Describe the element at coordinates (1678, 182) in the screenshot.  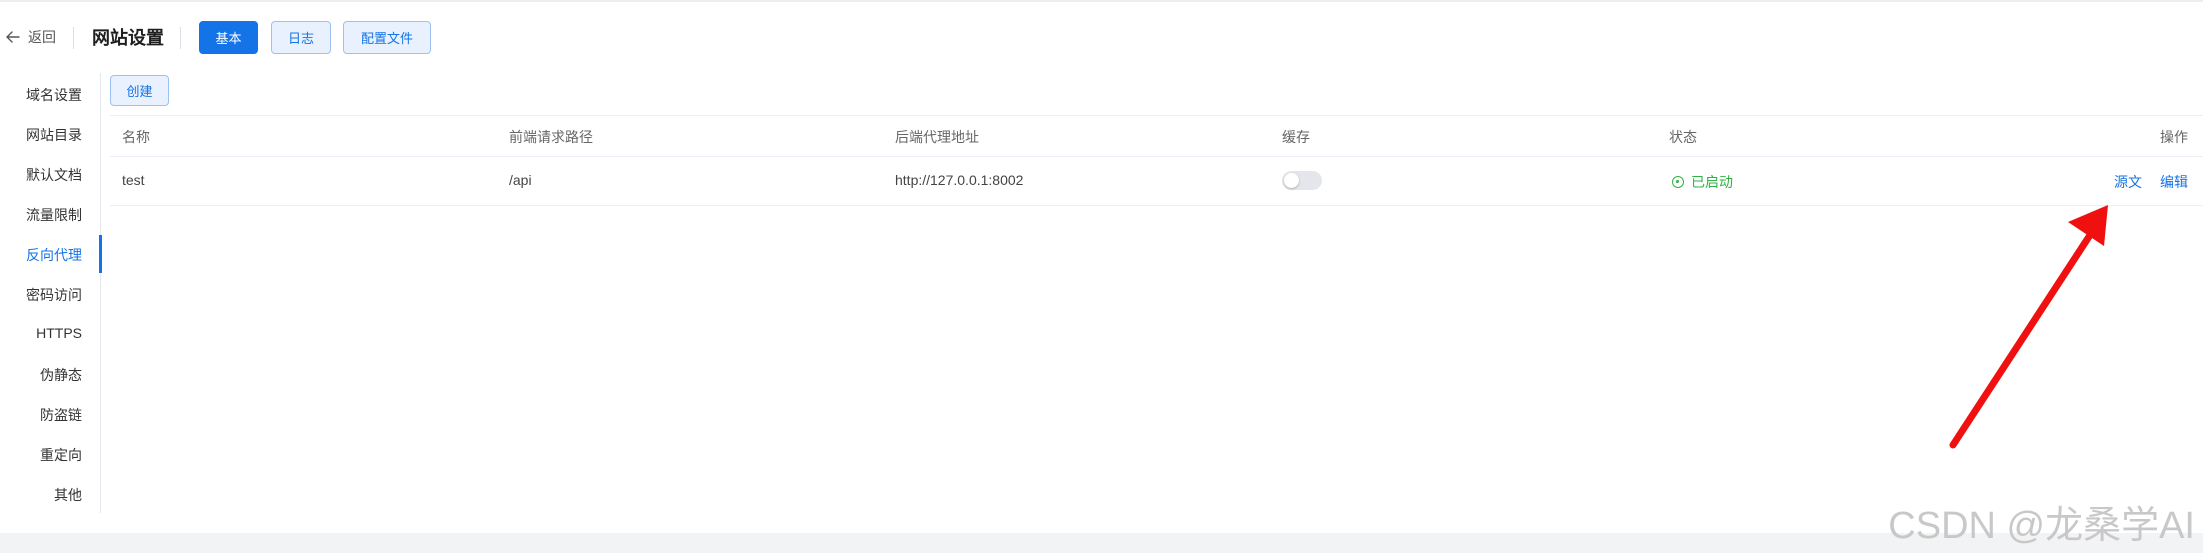
I see `status-running-icon` at that location.